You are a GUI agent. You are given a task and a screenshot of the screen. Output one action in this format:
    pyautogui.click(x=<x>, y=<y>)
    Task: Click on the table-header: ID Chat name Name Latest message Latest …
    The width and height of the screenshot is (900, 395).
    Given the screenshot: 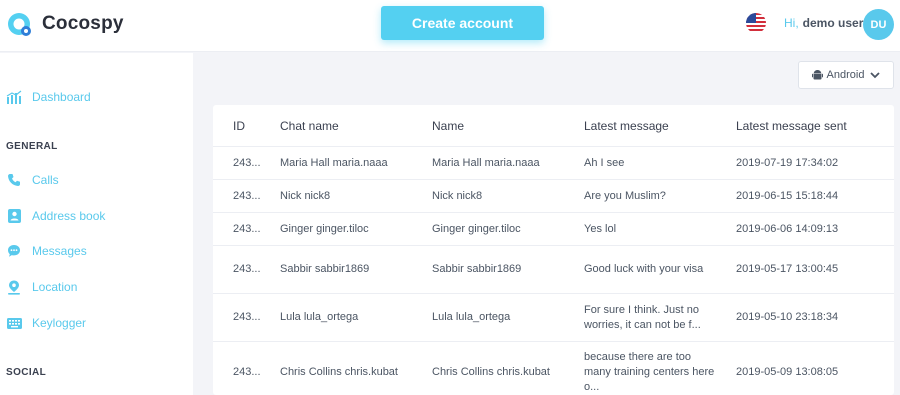 What is the action you would take?
    pyautogui.click(x=553, y=126)
    